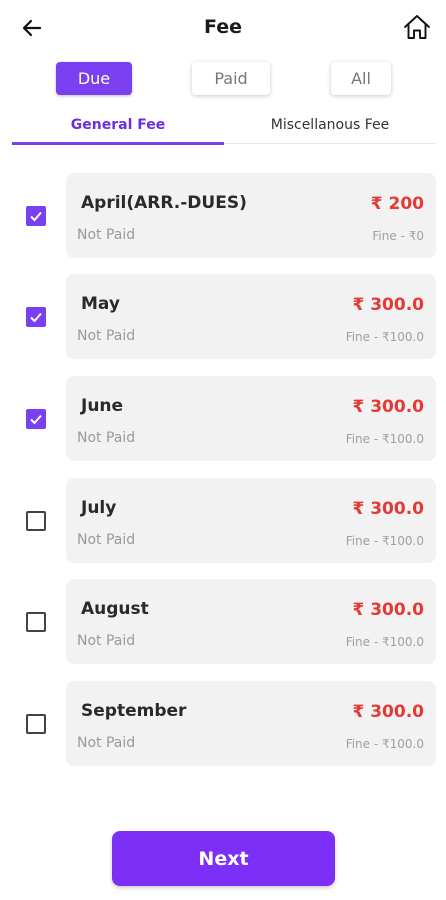  I want to click on fee-row: September Not Paid ₹ 300.0 Fine - ₹100.0, so click(223, 724).